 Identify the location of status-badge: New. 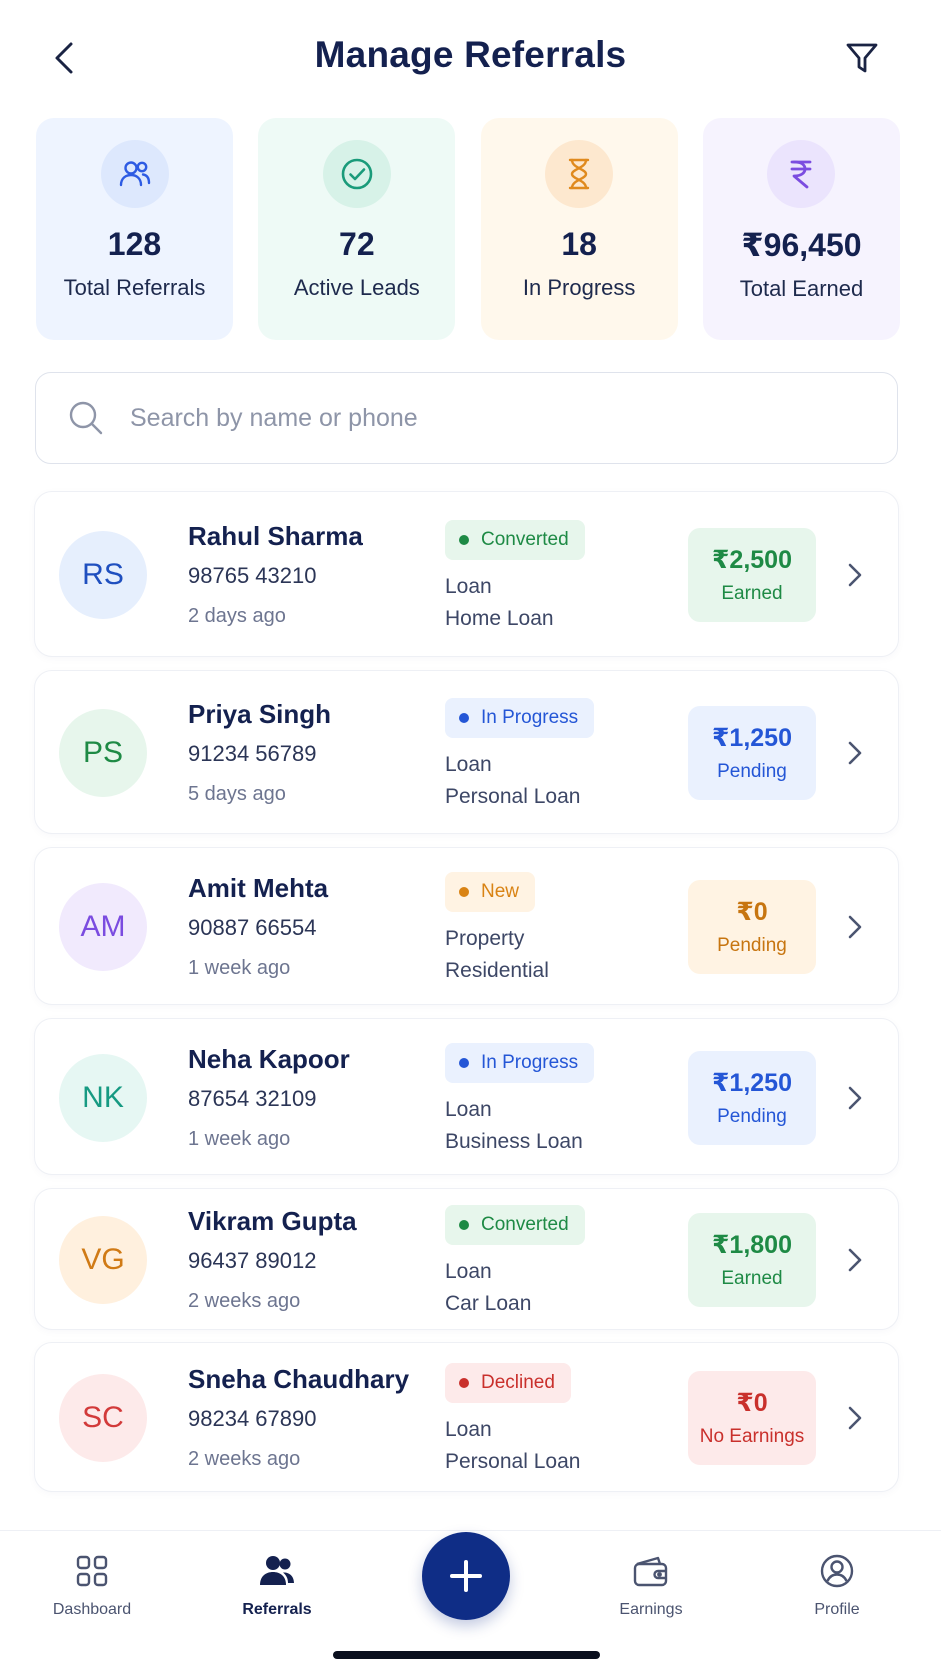
(490, 892).